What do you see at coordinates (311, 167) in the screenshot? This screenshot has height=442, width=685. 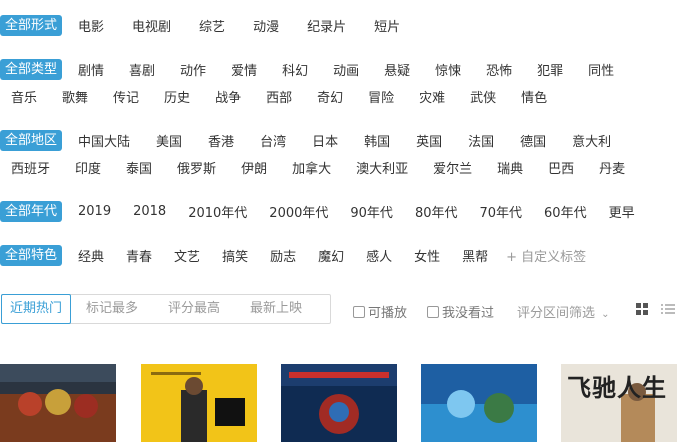 I see `filter-region-option: 加拿大` at bounding box center [311, 167].